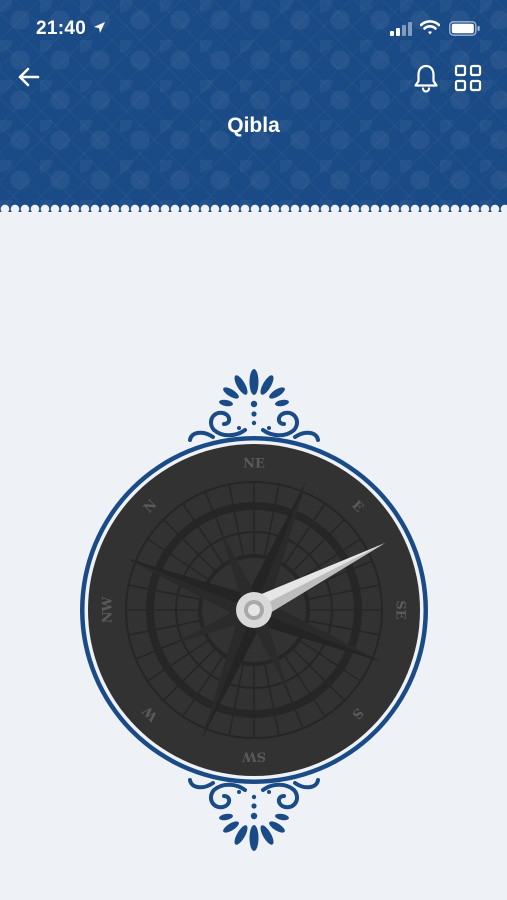  Describe the element at coordinates (468, 78) in the screenshot. I see `grid-icon` at that location.